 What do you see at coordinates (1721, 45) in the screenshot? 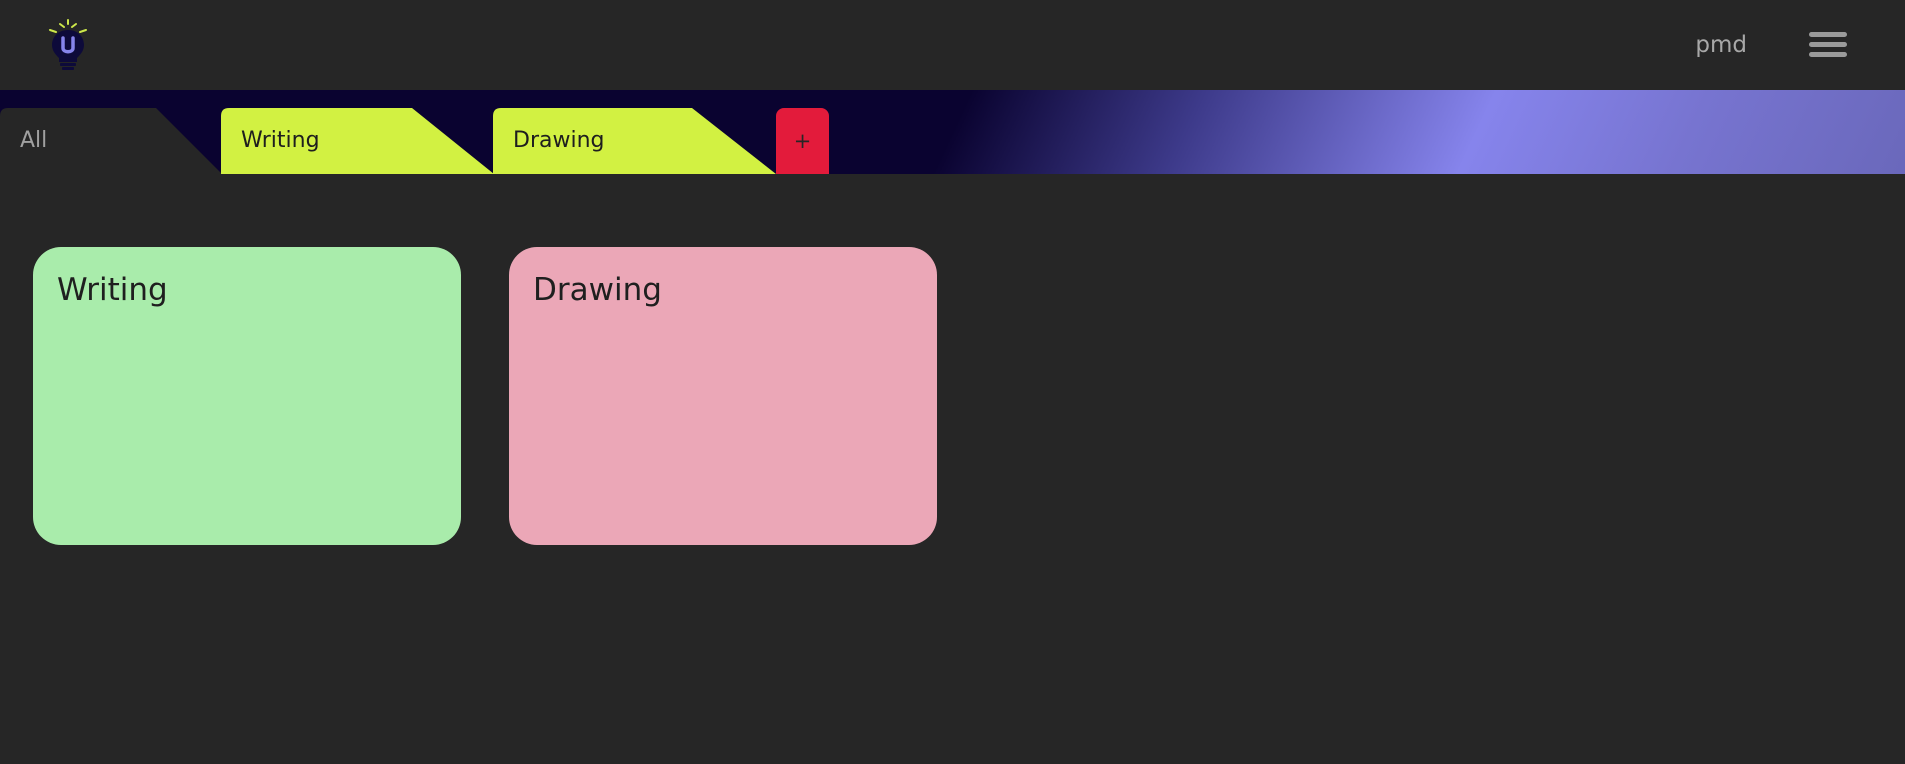
I see `username-label: pmd` at bounding box center [1721, 45].